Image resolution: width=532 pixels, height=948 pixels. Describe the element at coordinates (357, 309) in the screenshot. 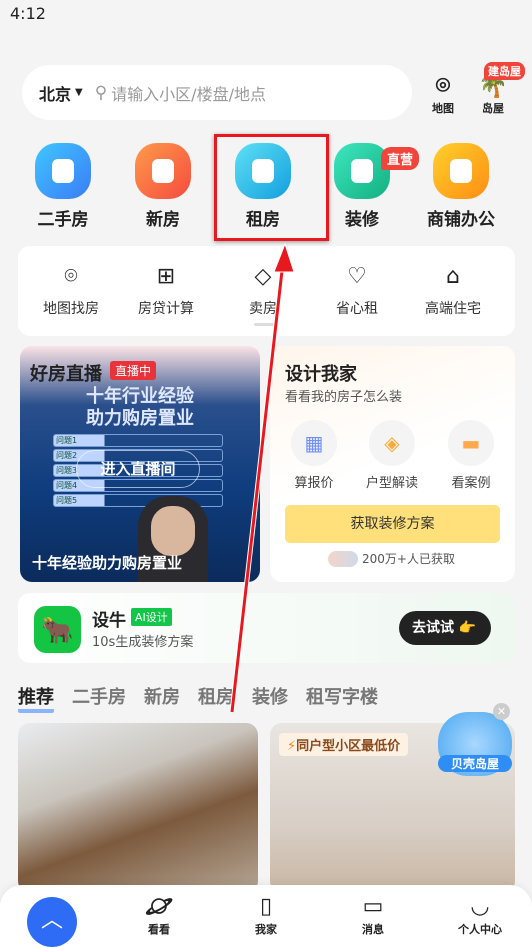

I see `tool-label: 省心租` at that location.